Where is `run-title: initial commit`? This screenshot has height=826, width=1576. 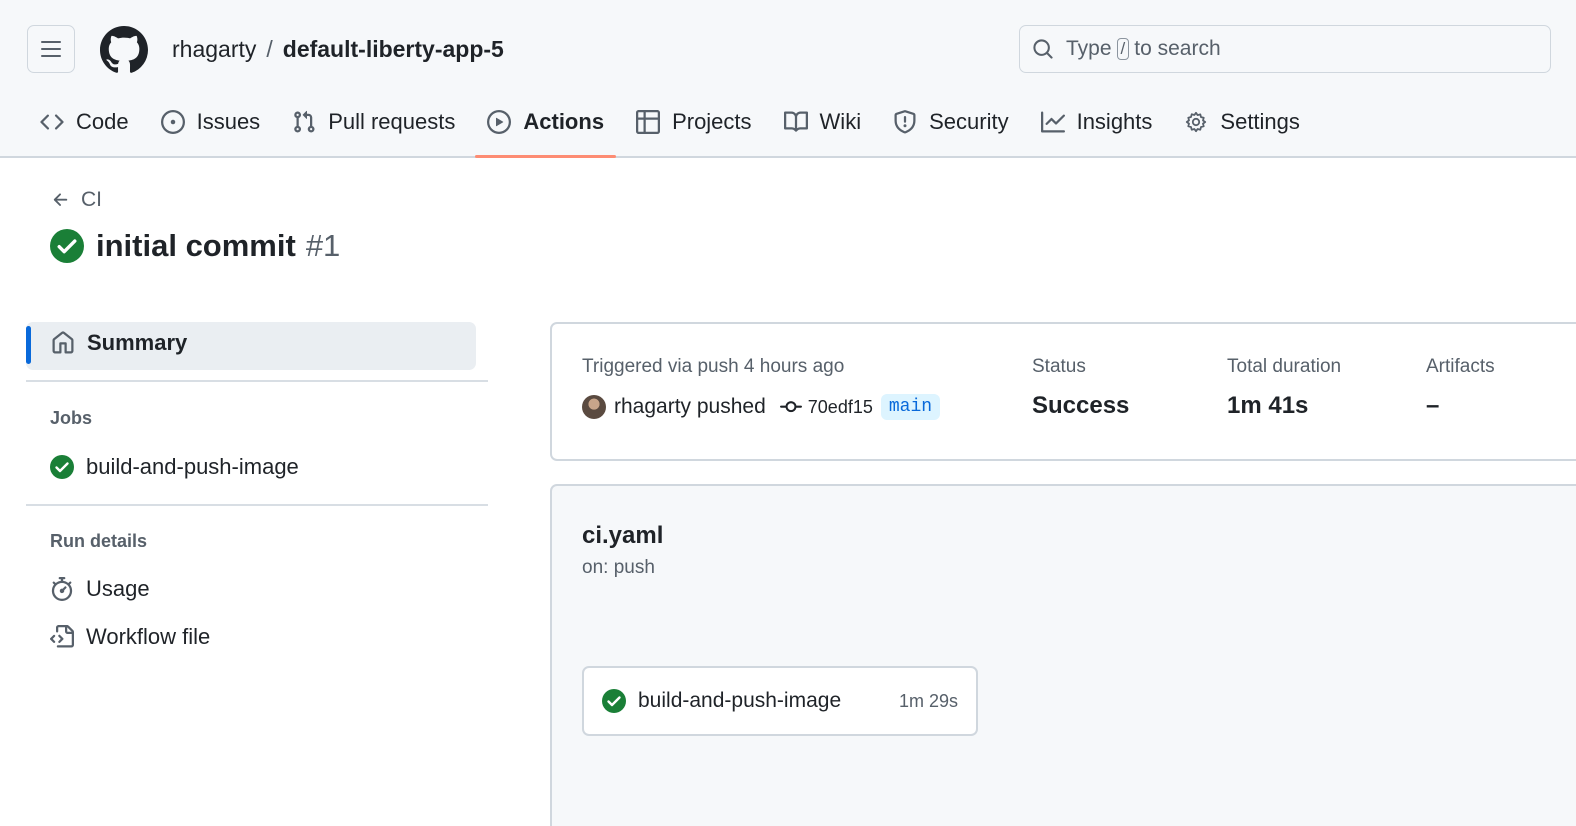
run-title: initial commit is located at coordinates (196, 245).